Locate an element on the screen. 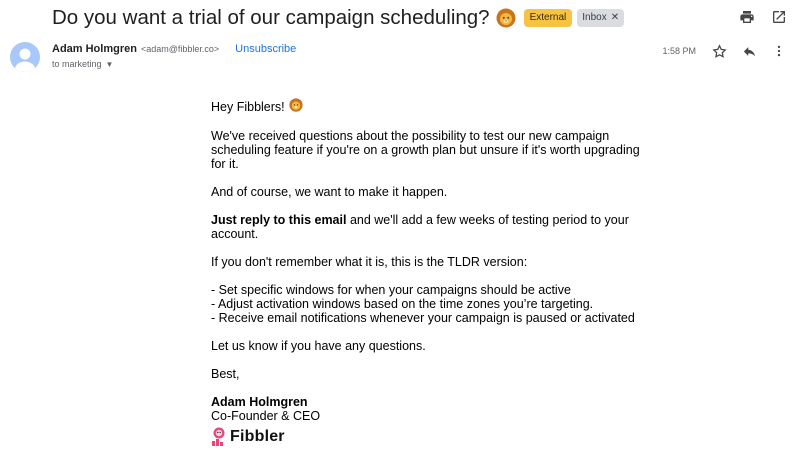 This screenshot has height=450, width=800. thread-actions is located at coordinates (763, 17).